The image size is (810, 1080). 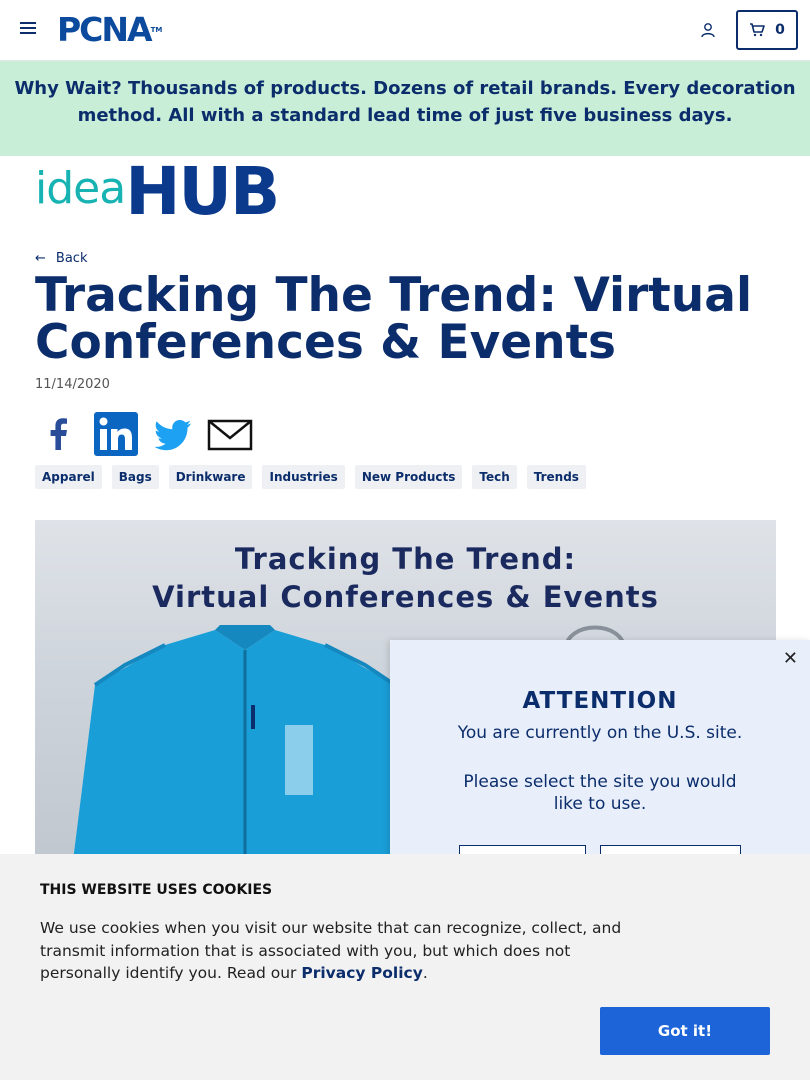 What do you see at coordinates (790, 658) in the screenshot?
I see `close-icon: ✕` at bounding box center [790, 658].